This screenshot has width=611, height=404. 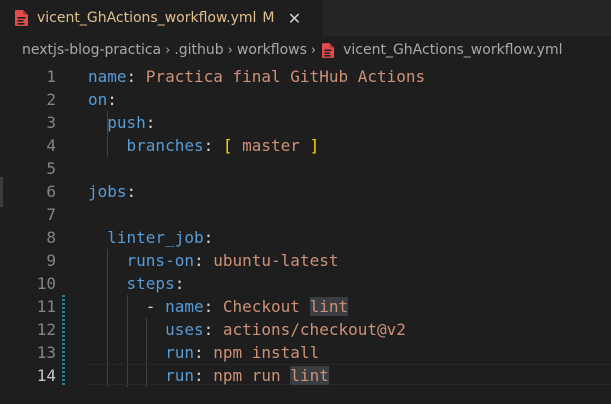 What do you see at coordinates (305, 191) in the screenshot?
I see `code-line: 6 jobs:` at bounding box center [305, 191].